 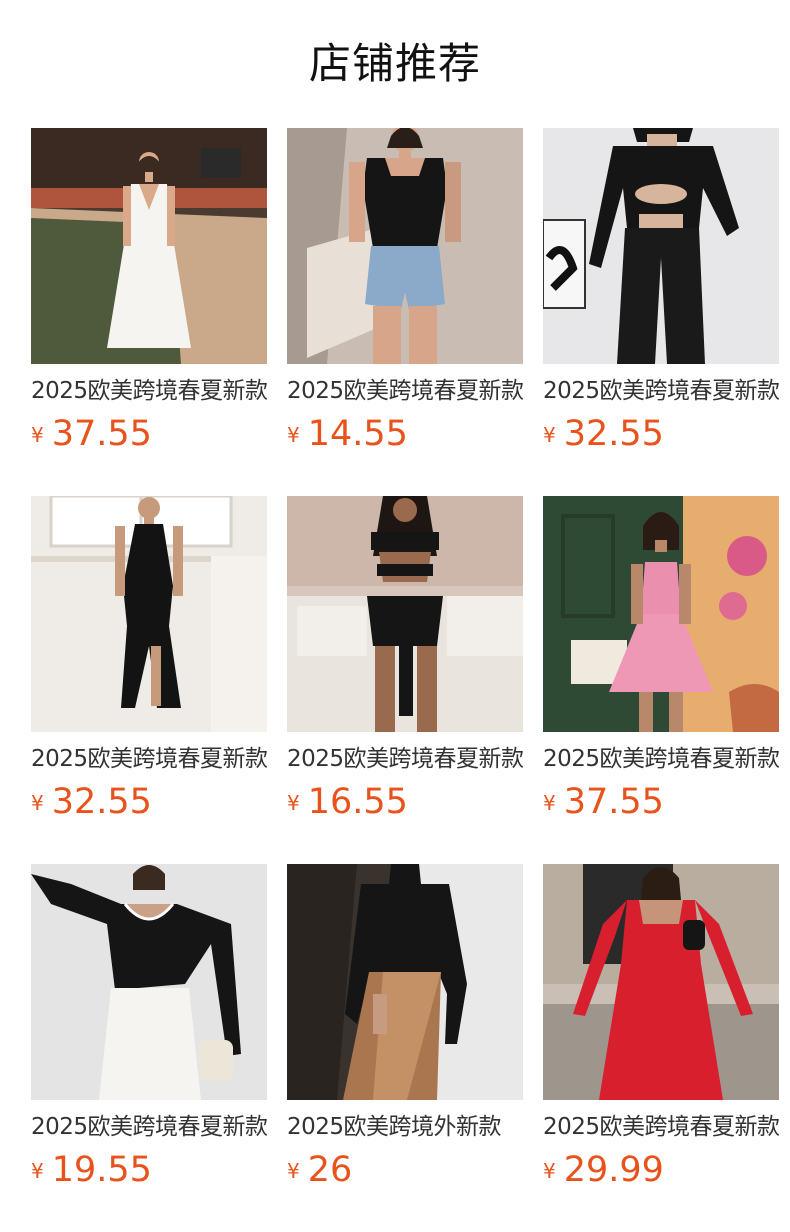 I want to click on price-amount: 29.99, so click(x=613, y=1170).